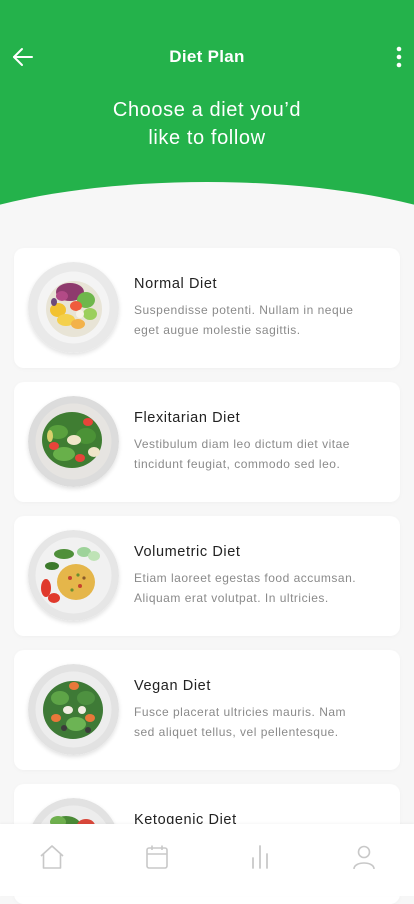  Describe the element at coordinates (207, 206) in the screenshot. I see `header-curve` at that location.